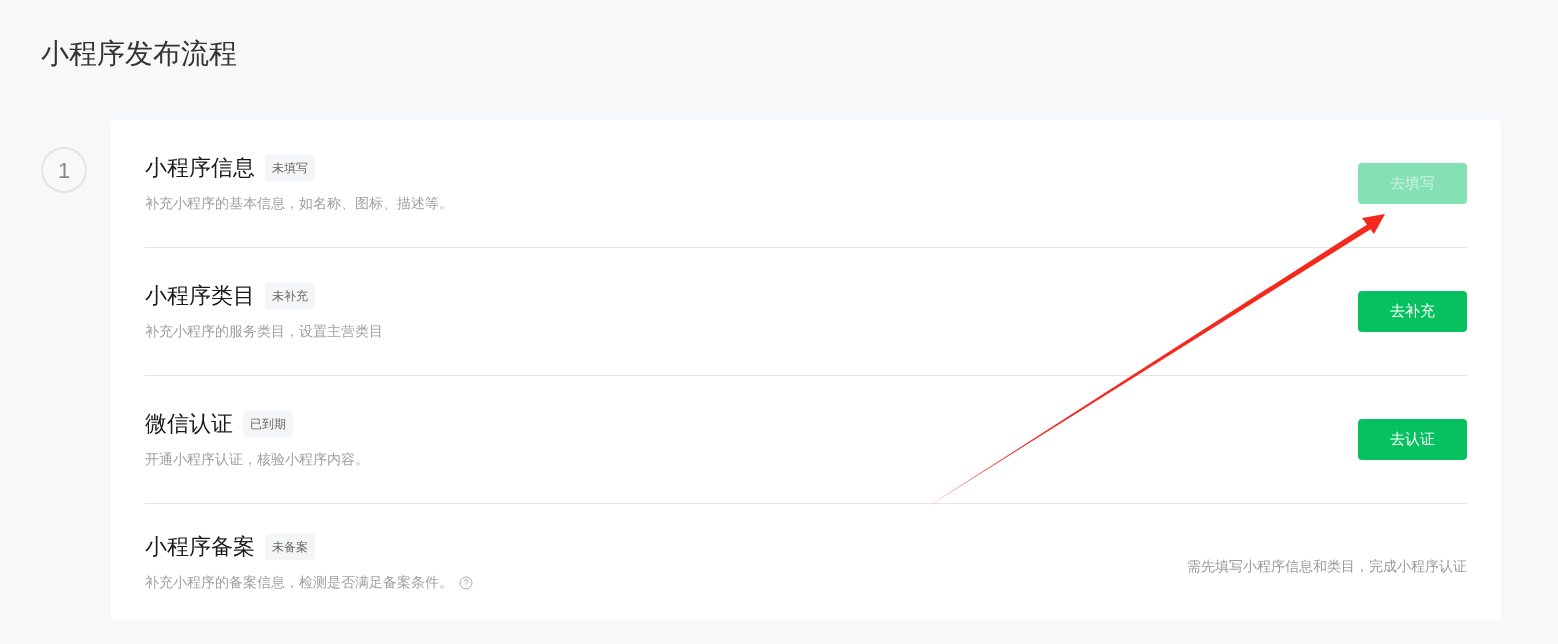 The image size is (1558, 644). Describe the element at coordinates (290, 547) in the screenshot. I see `status-tag: 未备案` at that location.